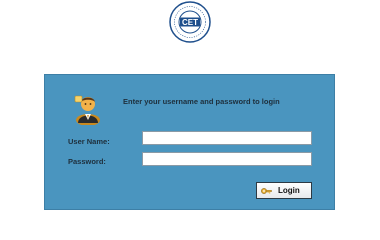 Image resolution: width=380 pixels, height=240 pixels. I want to click on key-icon, so click(266, 190).